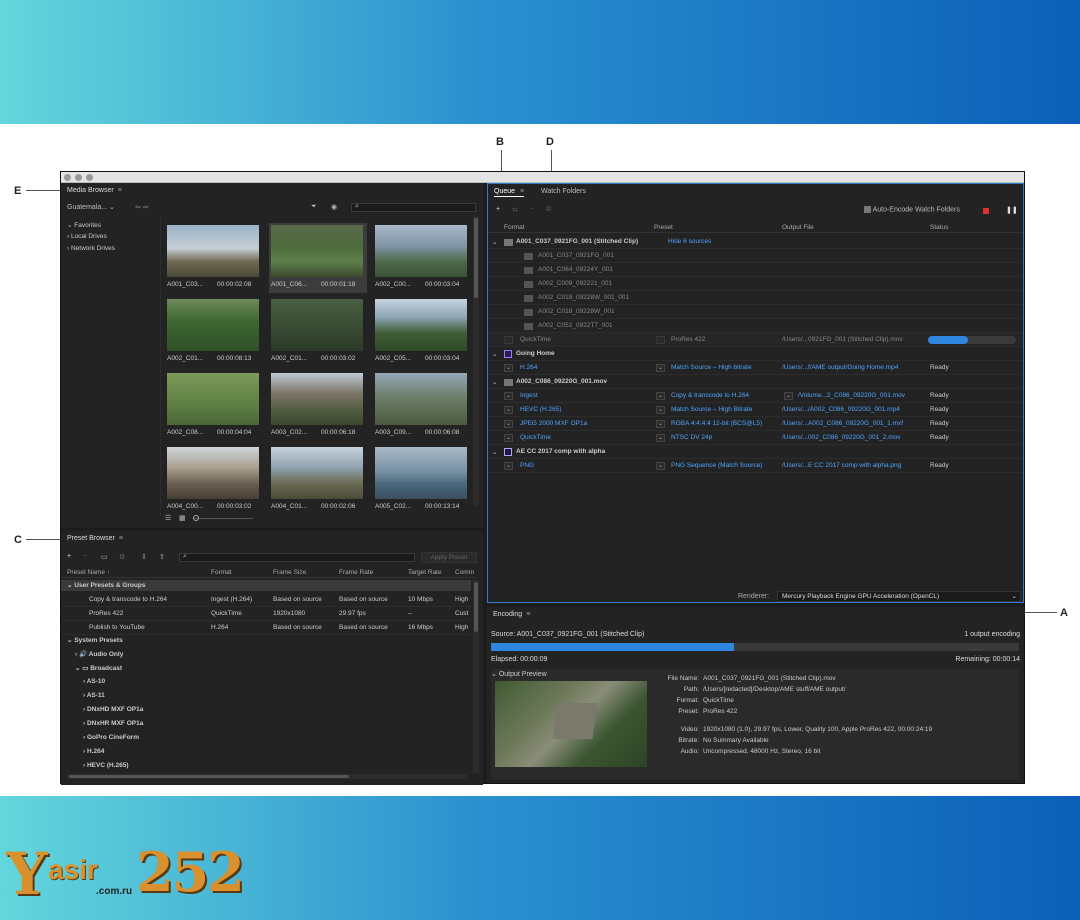 The height and width of the screenshot is (920, 1080). What do you see at coordinates (449, 557) in the screenshot?
I see `apply-preset-button: Apply Preset` at bounding box center [449, 557].